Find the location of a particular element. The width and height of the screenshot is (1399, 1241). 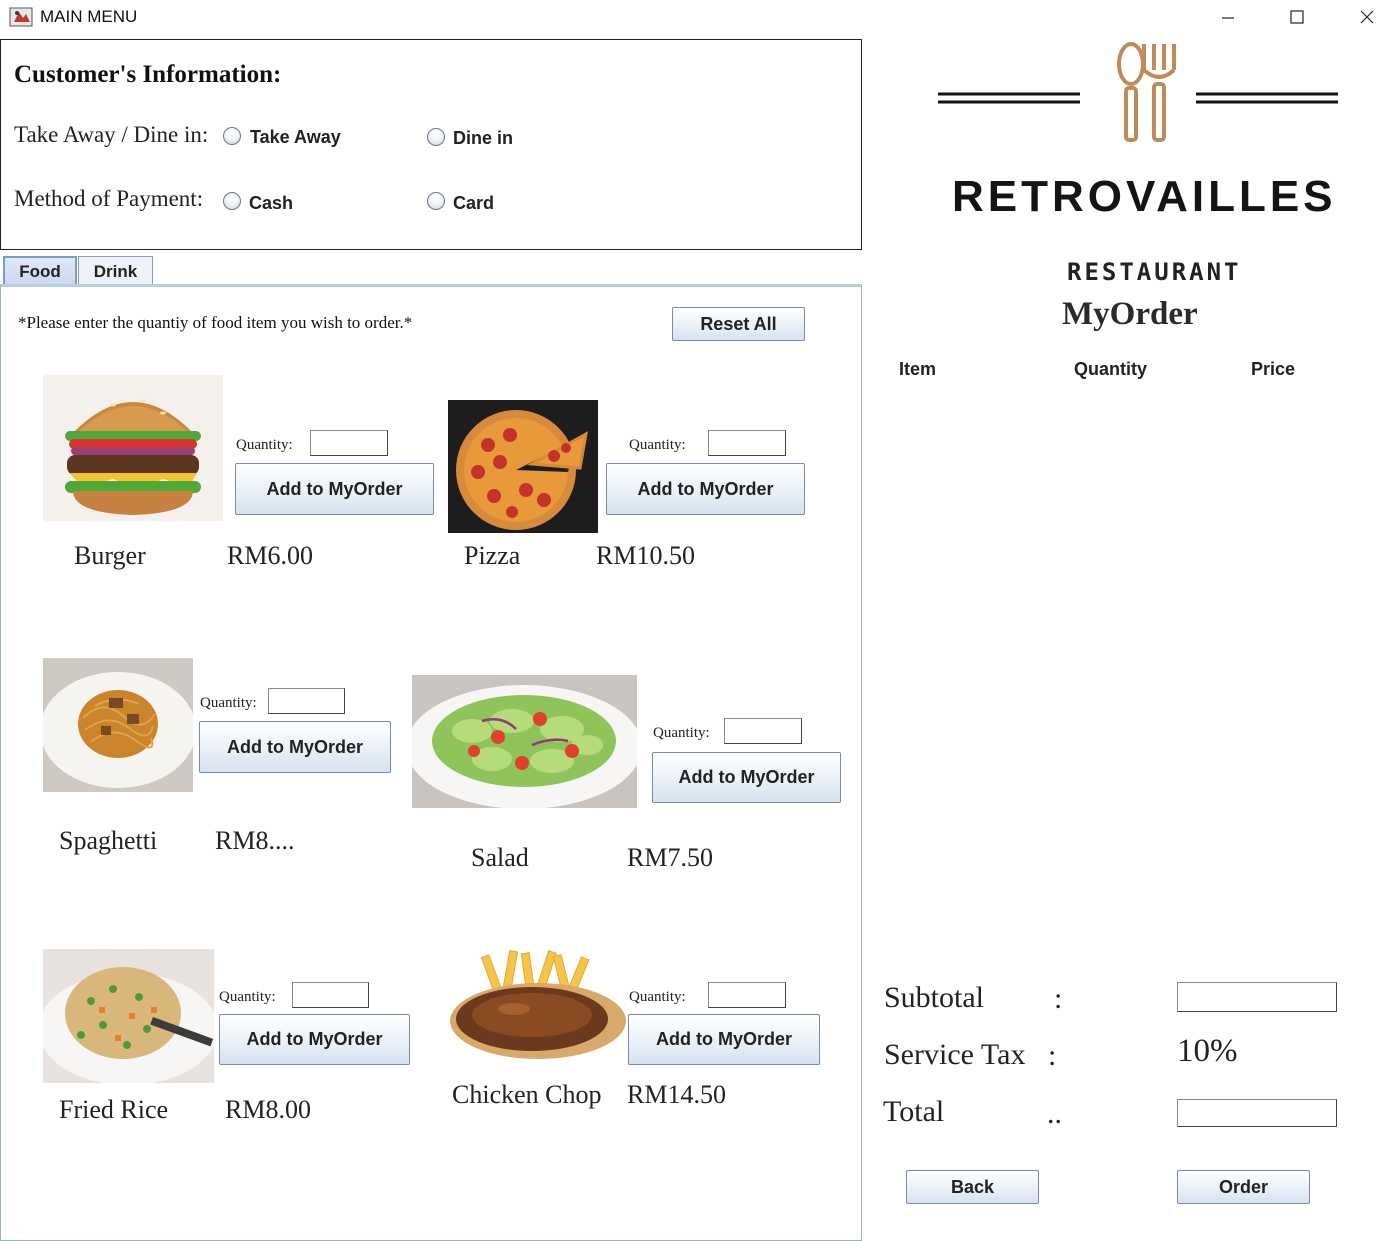

restaurant-logo is located at coordinates (1138, 92).